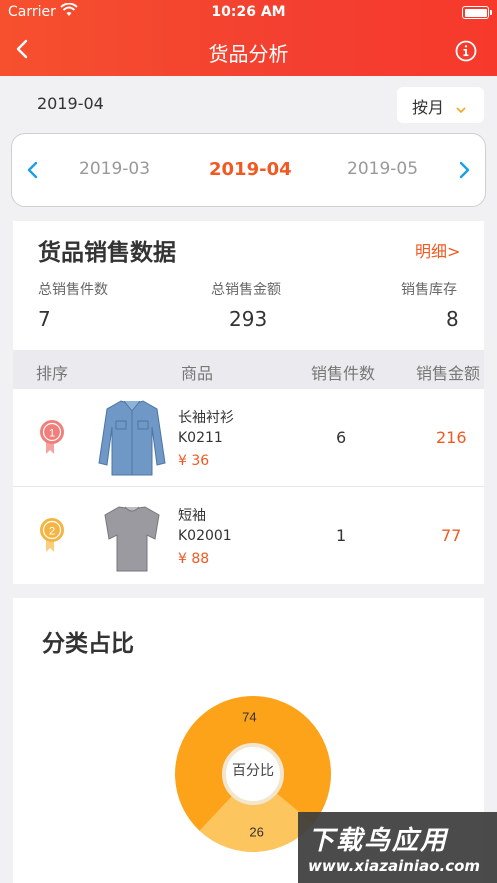 The image size is (497, 883). I want to click on total-sales-amount-value: 293, so click(248, 319).